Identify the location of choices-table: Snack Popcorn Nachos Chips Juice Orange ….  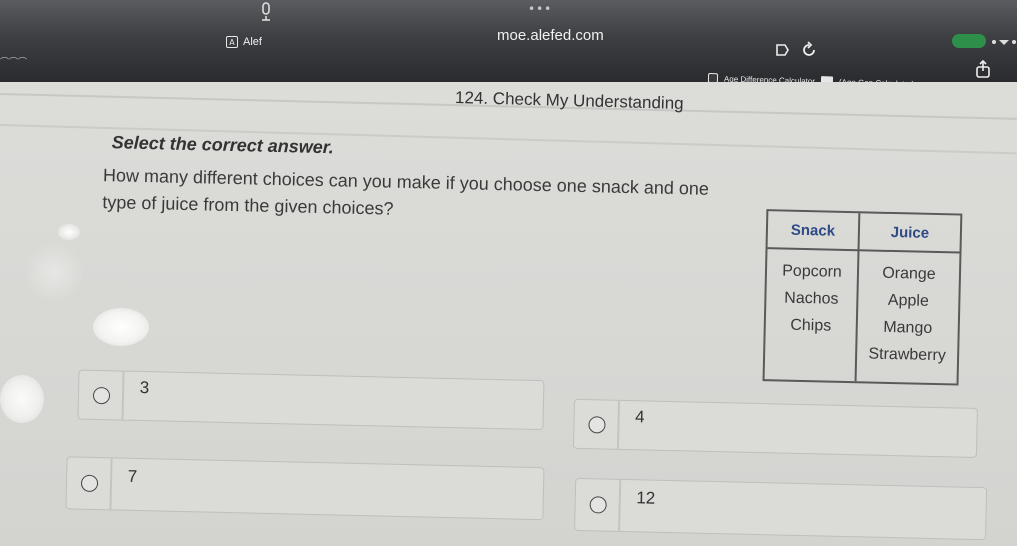
(862, 297).